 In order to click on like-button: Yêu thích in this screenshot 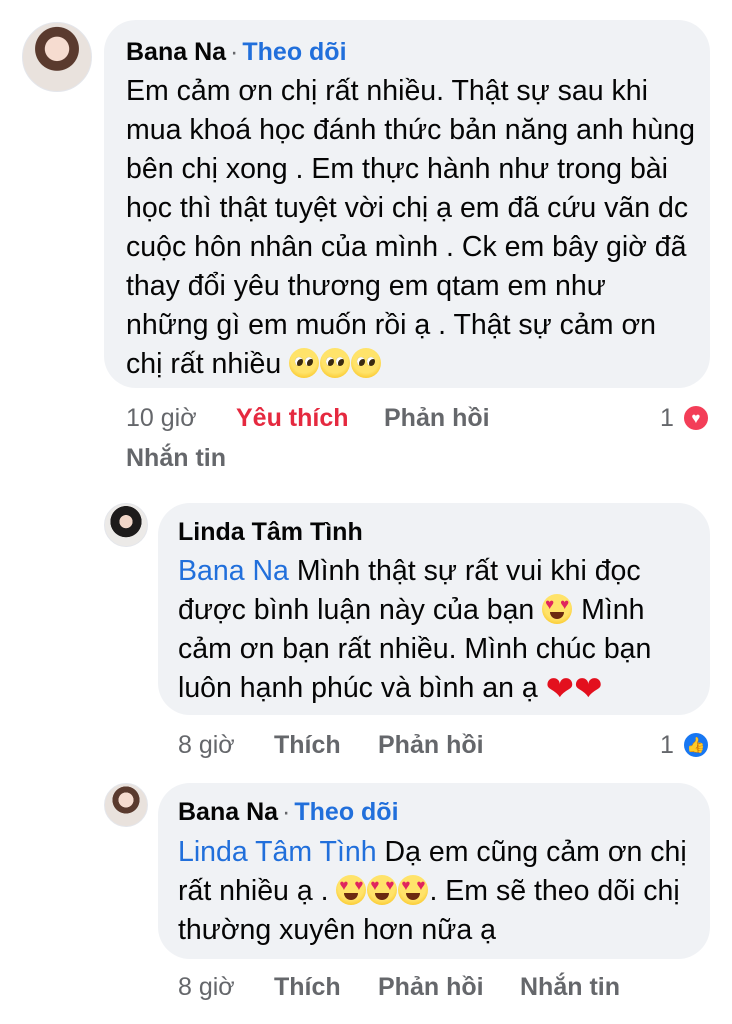, I will do `click(292, 418)`.